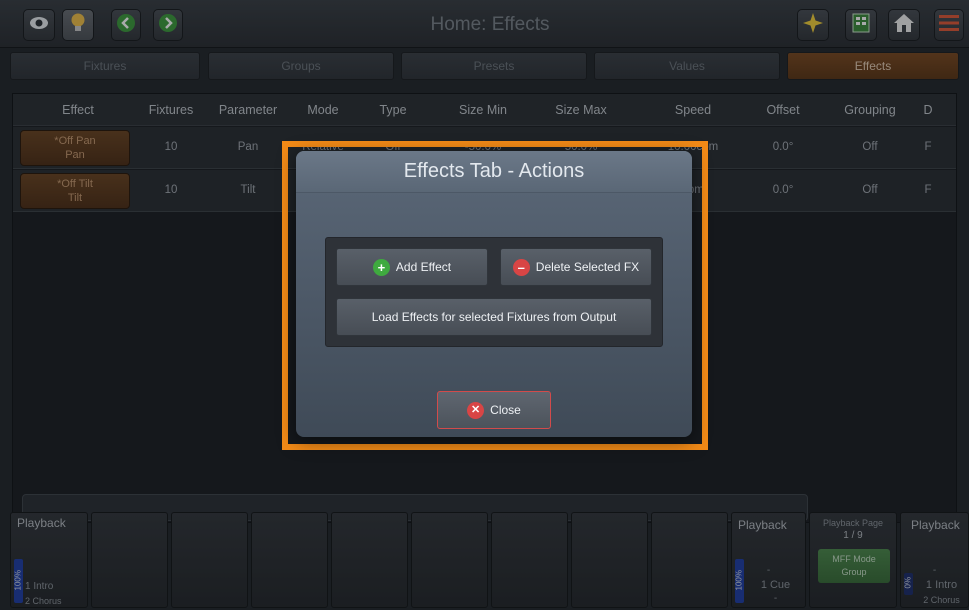  I want to click on close-icon: ✕, so click(476, 410).